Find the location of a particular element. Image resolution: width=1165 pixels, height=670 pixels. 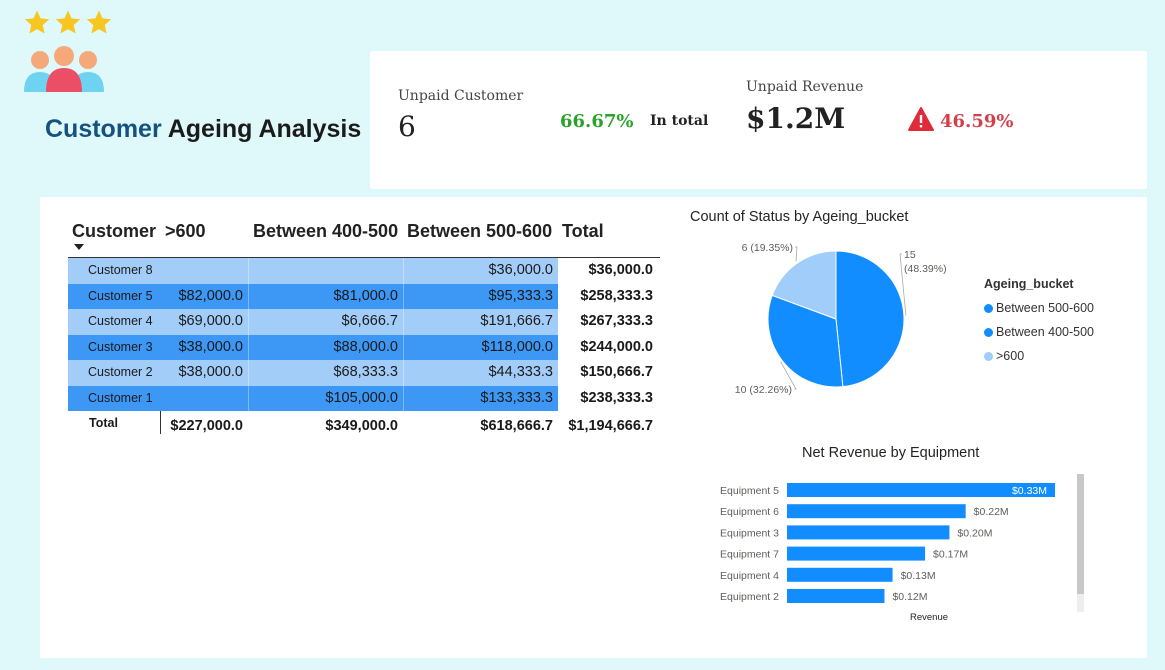

unpaid-revenue-pct: 46.59% is located at coordinates (977, 121).